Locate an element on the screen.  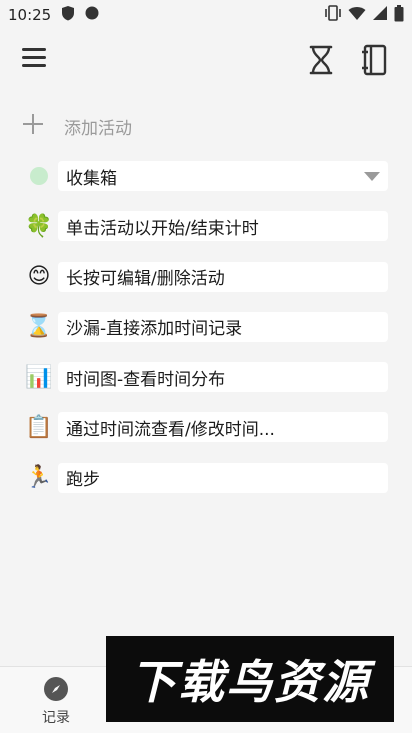
hourglass-icon is located at coordinates (321, 60).